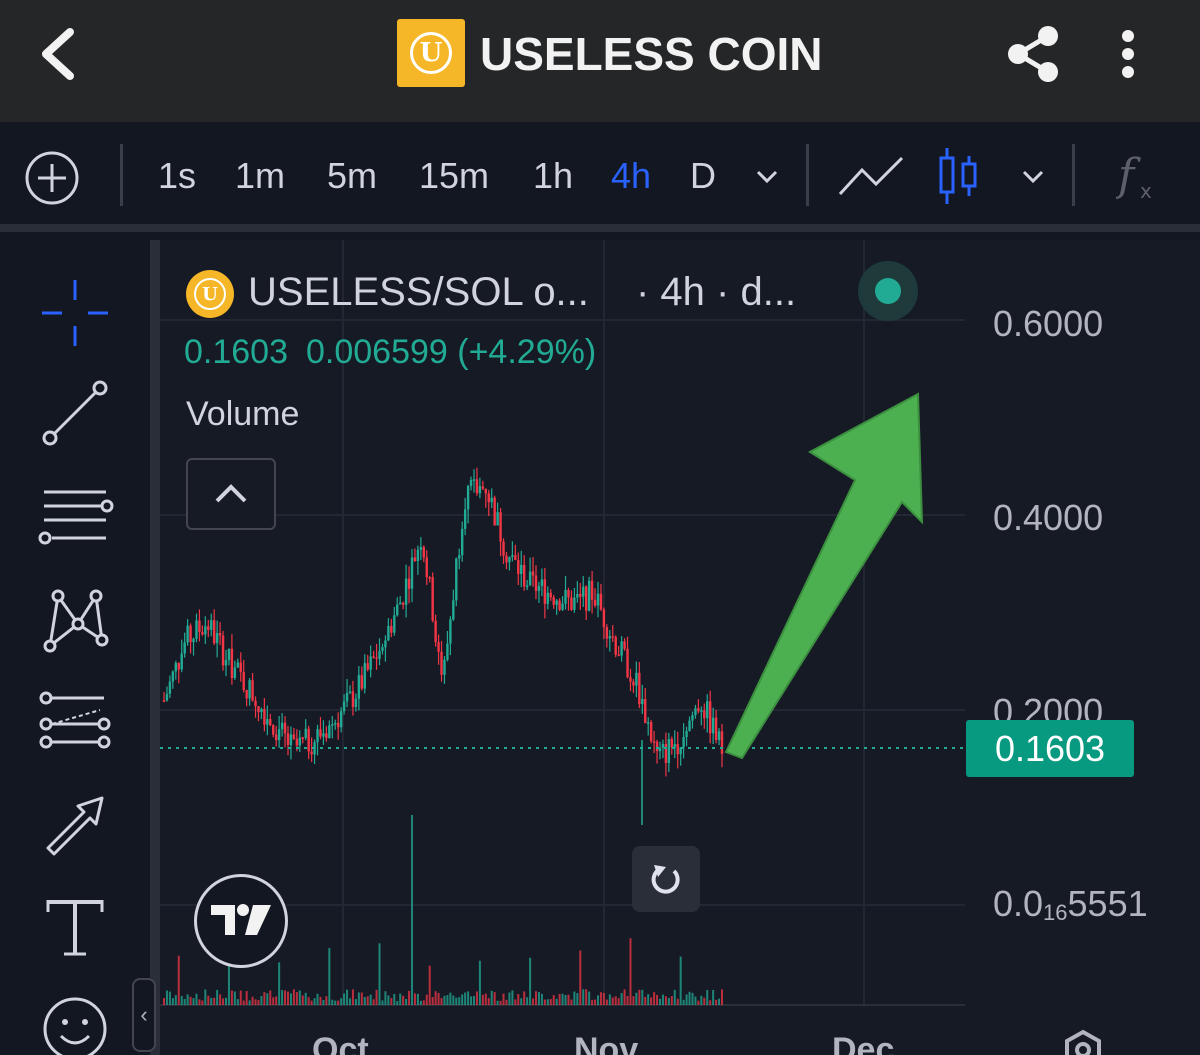 The width and height of the screenshot is (1200, 1055). What do you see at coordinates (606, 1043) in the screenshot?
I see `time-axis-label: Nov` at bounding box center [606, 1043].